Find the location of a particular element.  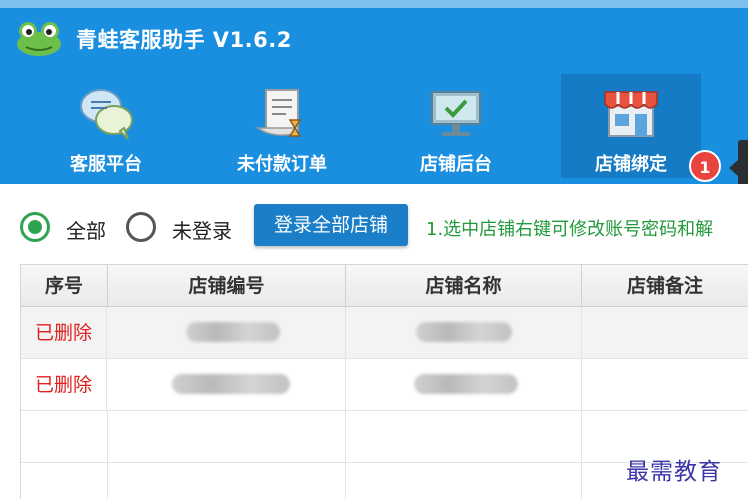

toolbar-customer-service-label: 客服平台 is located at coordinates (106, 164).